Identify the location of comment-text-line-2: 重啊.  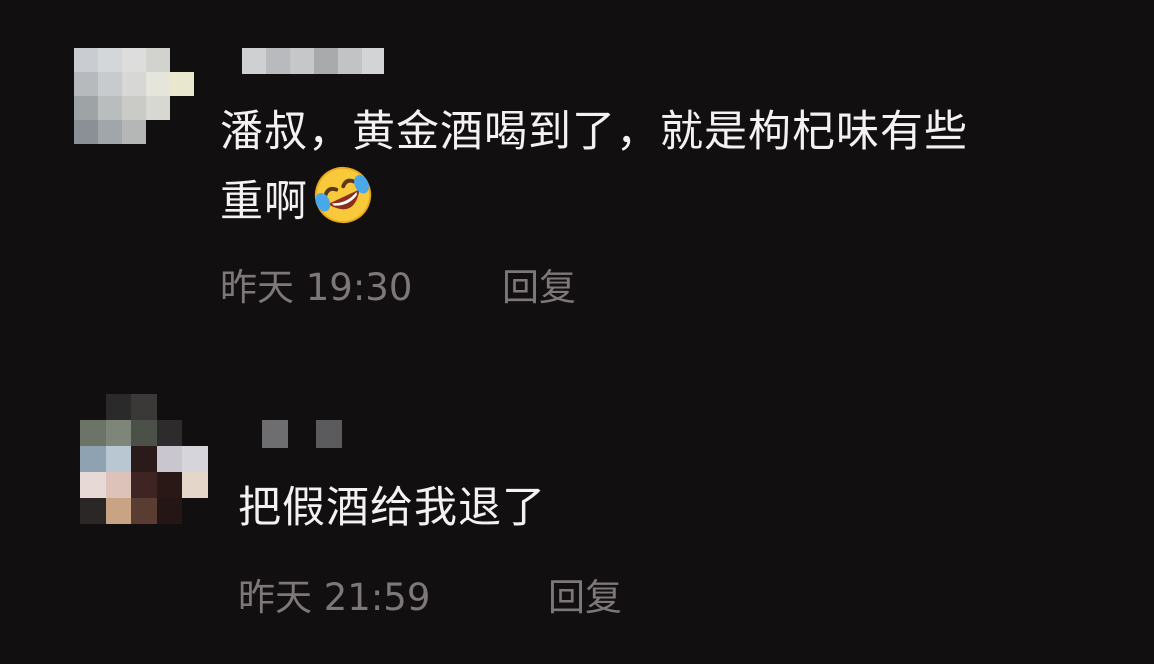
(264, 202).